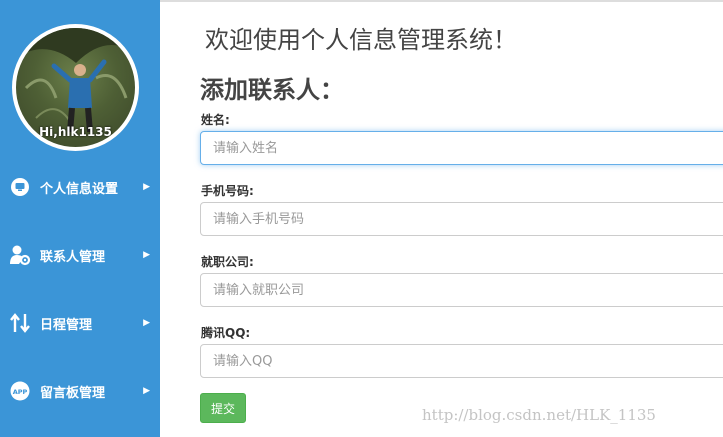 Image resolution: width=723 pixels, height=437 pixels. Describe the element at coordinates (215, 120) in the screenshot. I see `name-label: 姓名:` at that location.